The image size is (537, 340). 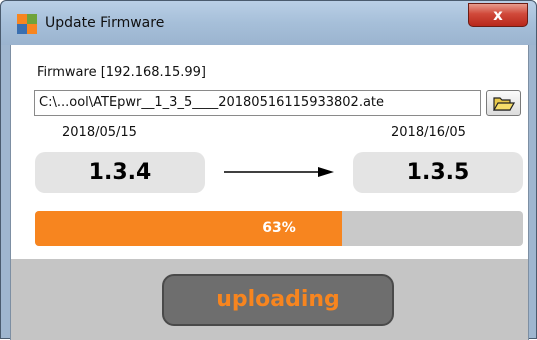 I want to click on window-title: Update Firmware, so click(x=105, y=23).